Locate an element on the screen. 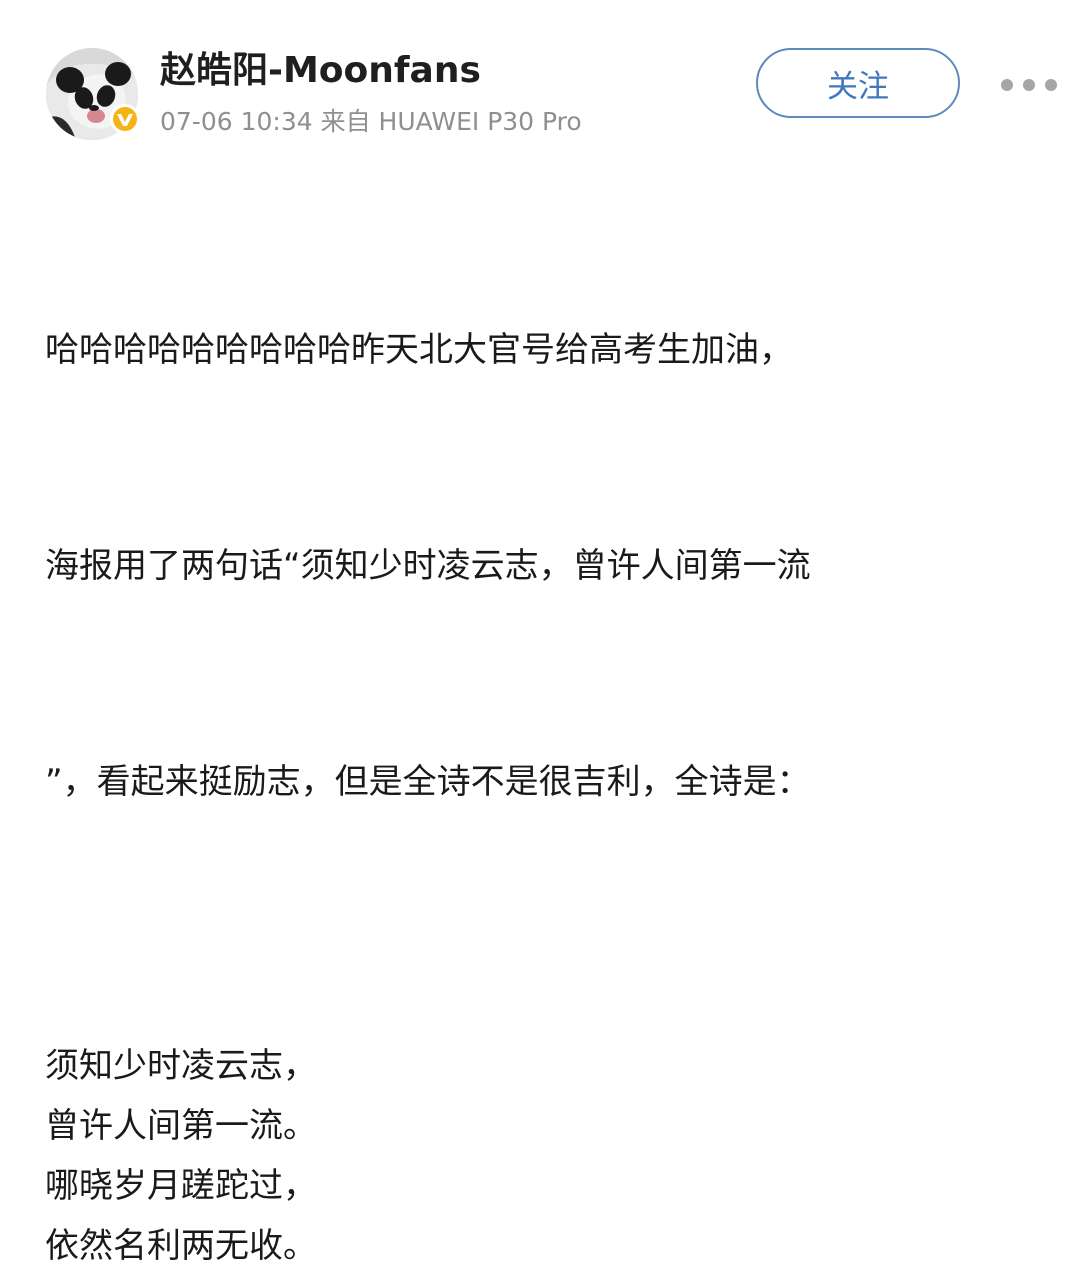  post-body-line: 哈哈哈哈哈哈哈哈哈昨天北大官号给高考生加油， is located at coordinates (419, 350).